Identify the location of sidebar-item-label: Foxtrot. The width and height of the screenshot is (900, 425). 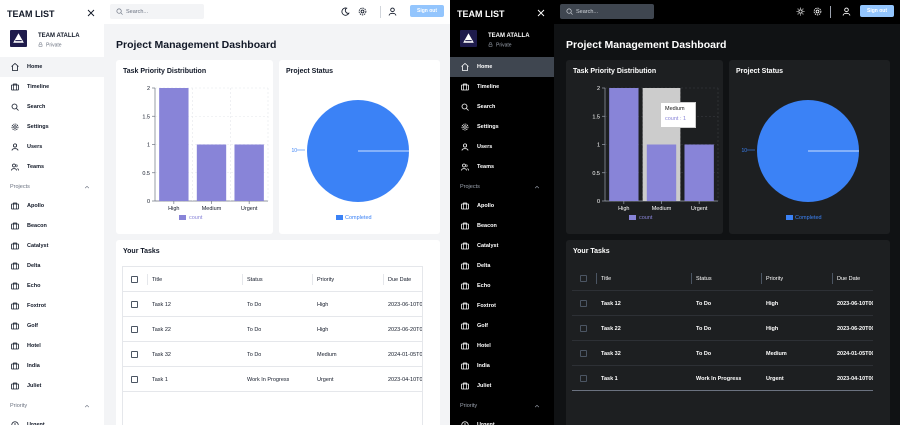
(36, 306).